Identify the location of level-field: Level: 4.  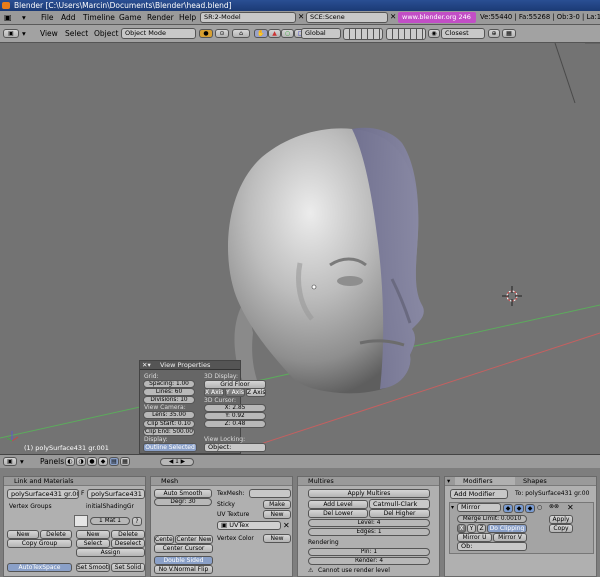
(369, 523).